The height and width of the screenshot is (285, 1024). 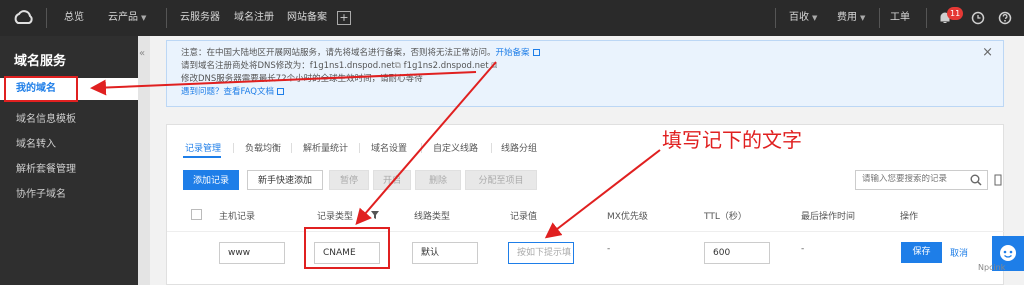 What do you see at coordinates (46, 117) in the screenshot?
I see `sidebar-item-domain-template: 域名信息模板` at bounding box center [46, 117].